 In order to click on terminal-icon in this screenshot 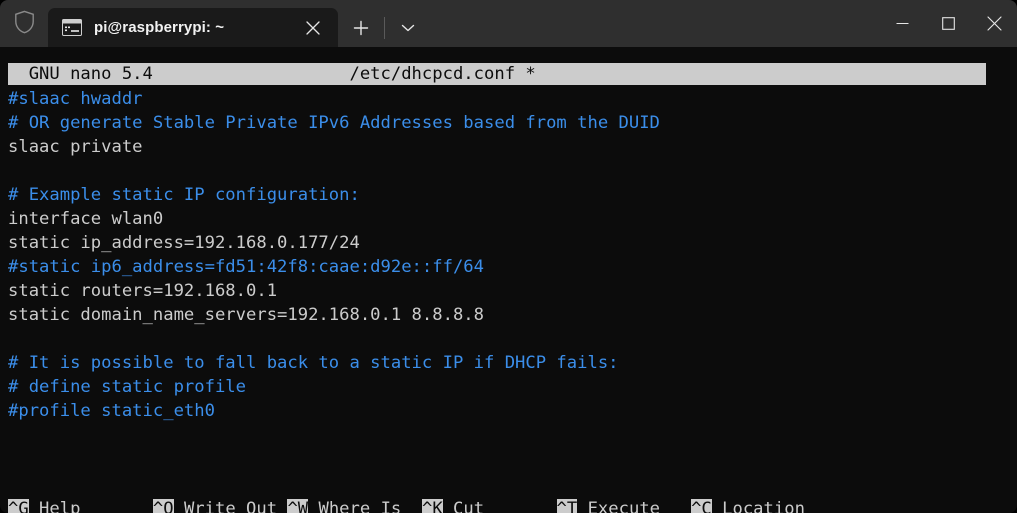, I will do `click(72, 27)`.